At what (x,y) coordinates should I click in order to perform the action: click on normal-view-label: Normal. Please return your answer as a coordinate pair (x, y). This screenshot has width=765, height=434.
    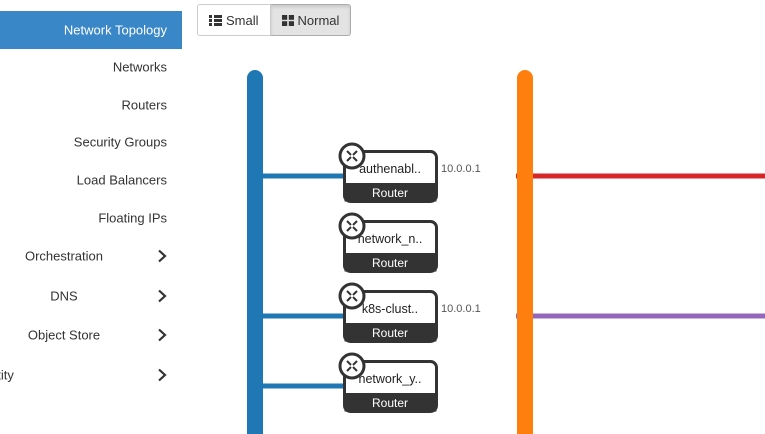
    Looking at the image, I should click on (318, 20).